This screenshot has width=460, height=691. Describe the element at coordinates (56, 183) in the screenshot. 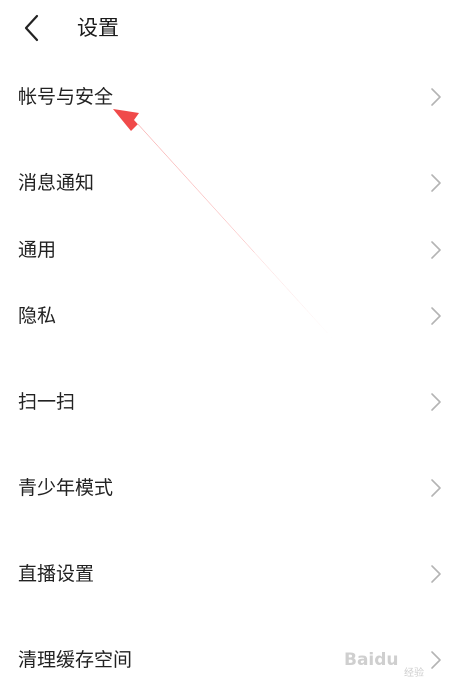

I see `menu-item-label: 消息通知` at that location.